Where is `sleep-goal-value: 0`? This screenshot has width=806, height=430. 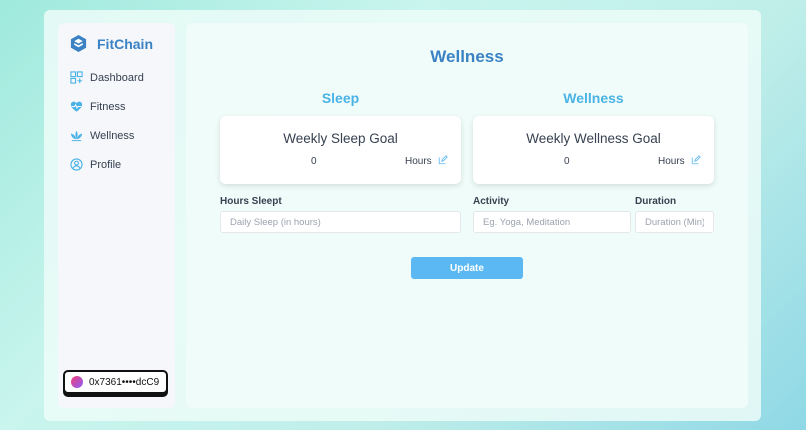
sleep-goal-value: 0 is located at coordinates (314, 161).